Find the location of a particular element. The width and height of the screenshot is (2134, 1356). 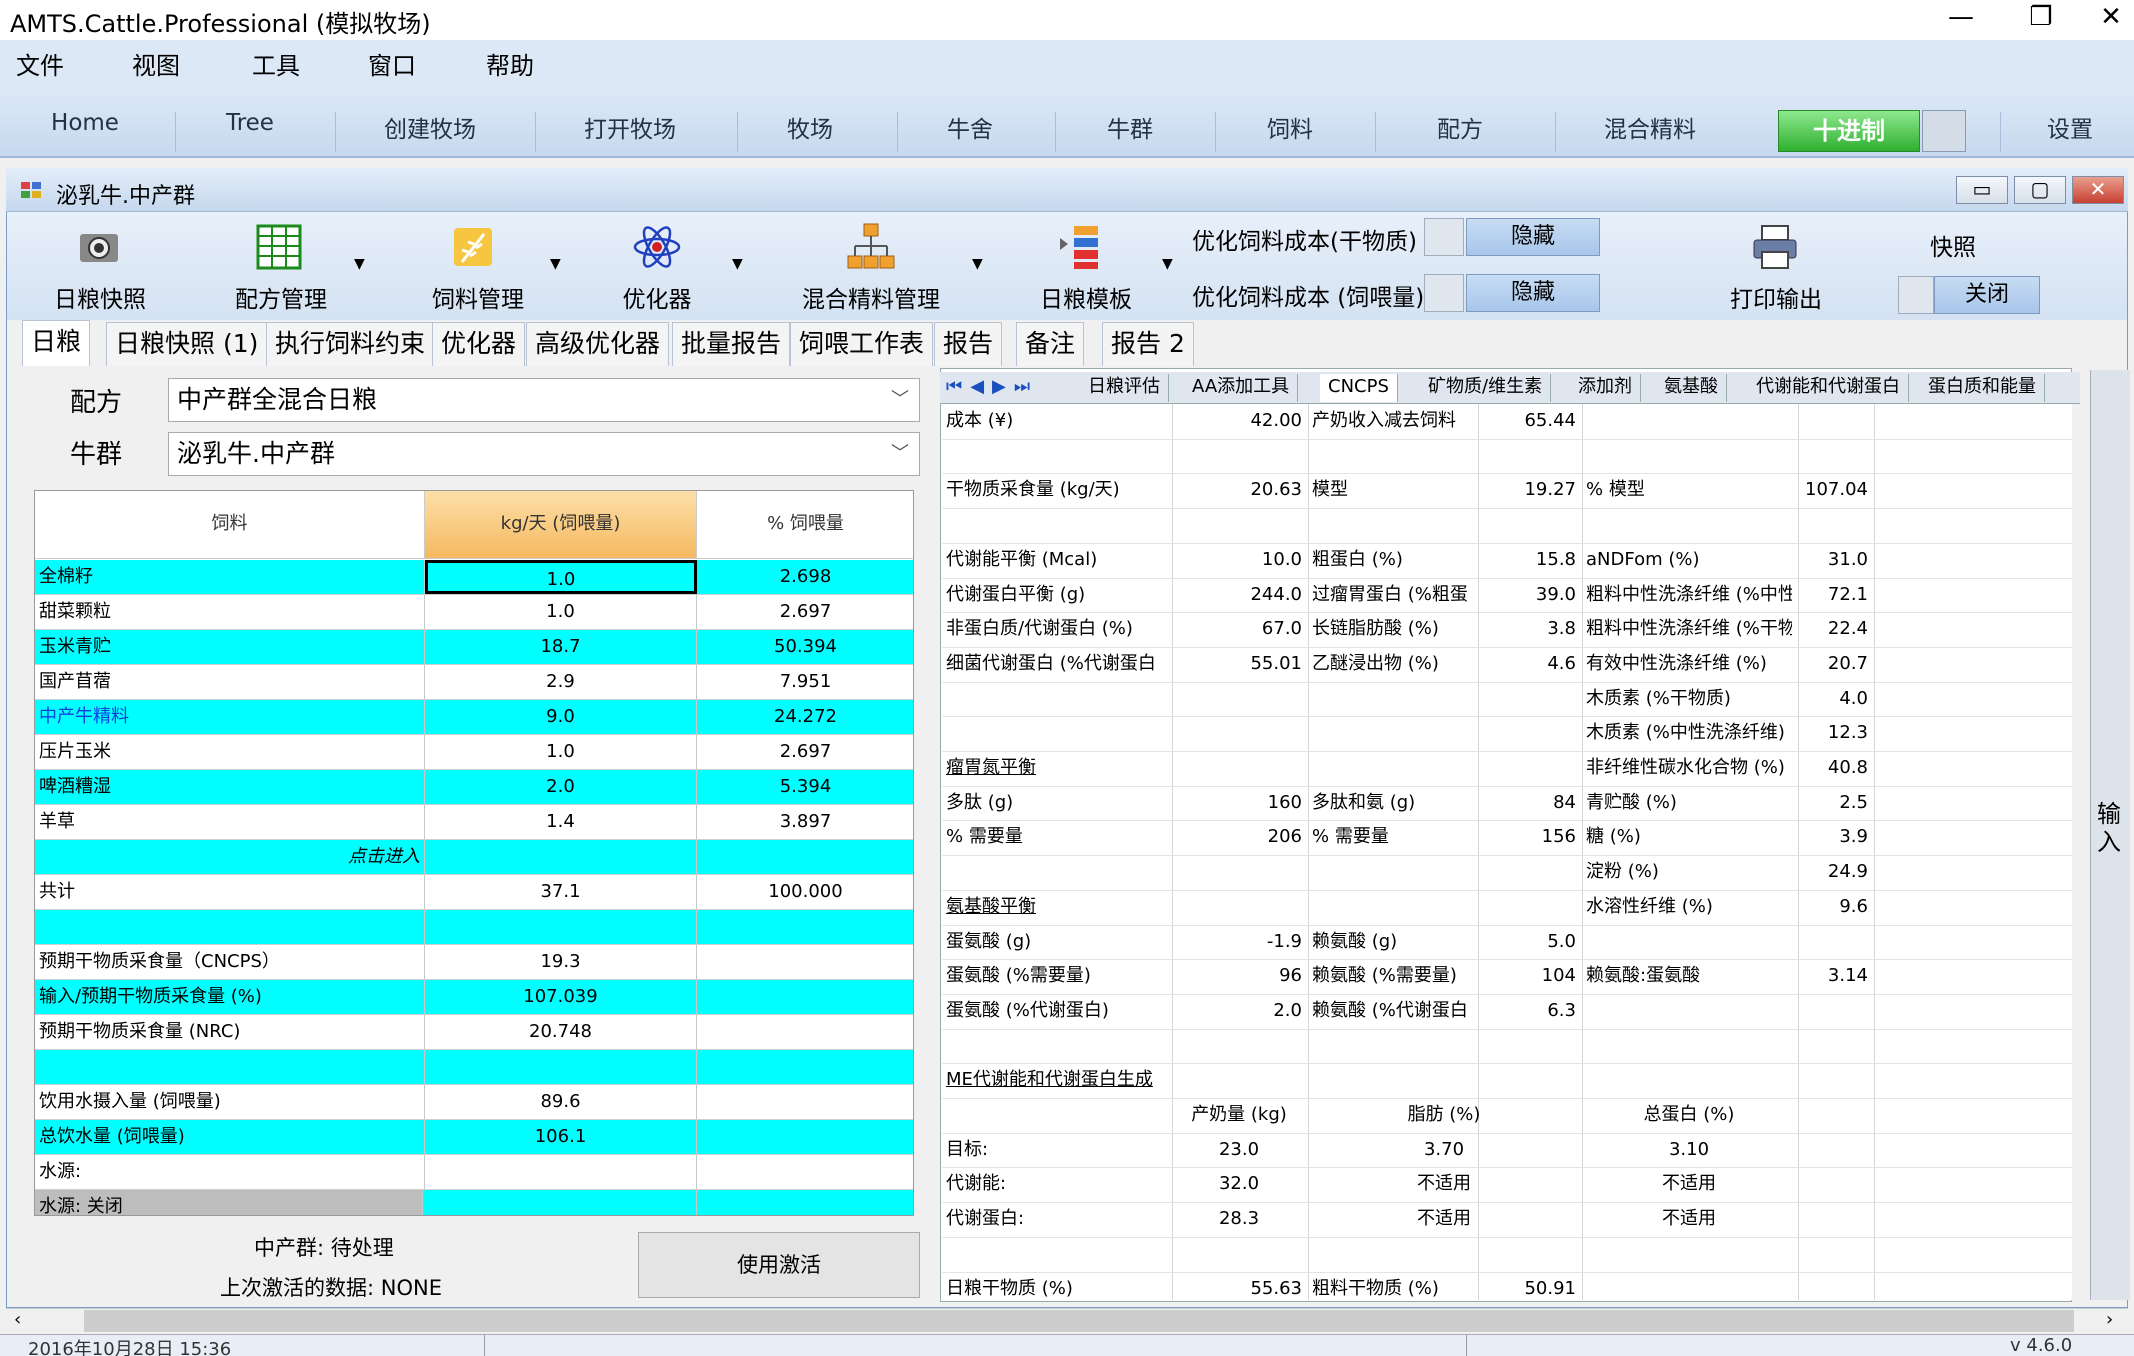

table-row: 啤酒糟湿 2.0 5.394 is located at coordinates (474, 787).